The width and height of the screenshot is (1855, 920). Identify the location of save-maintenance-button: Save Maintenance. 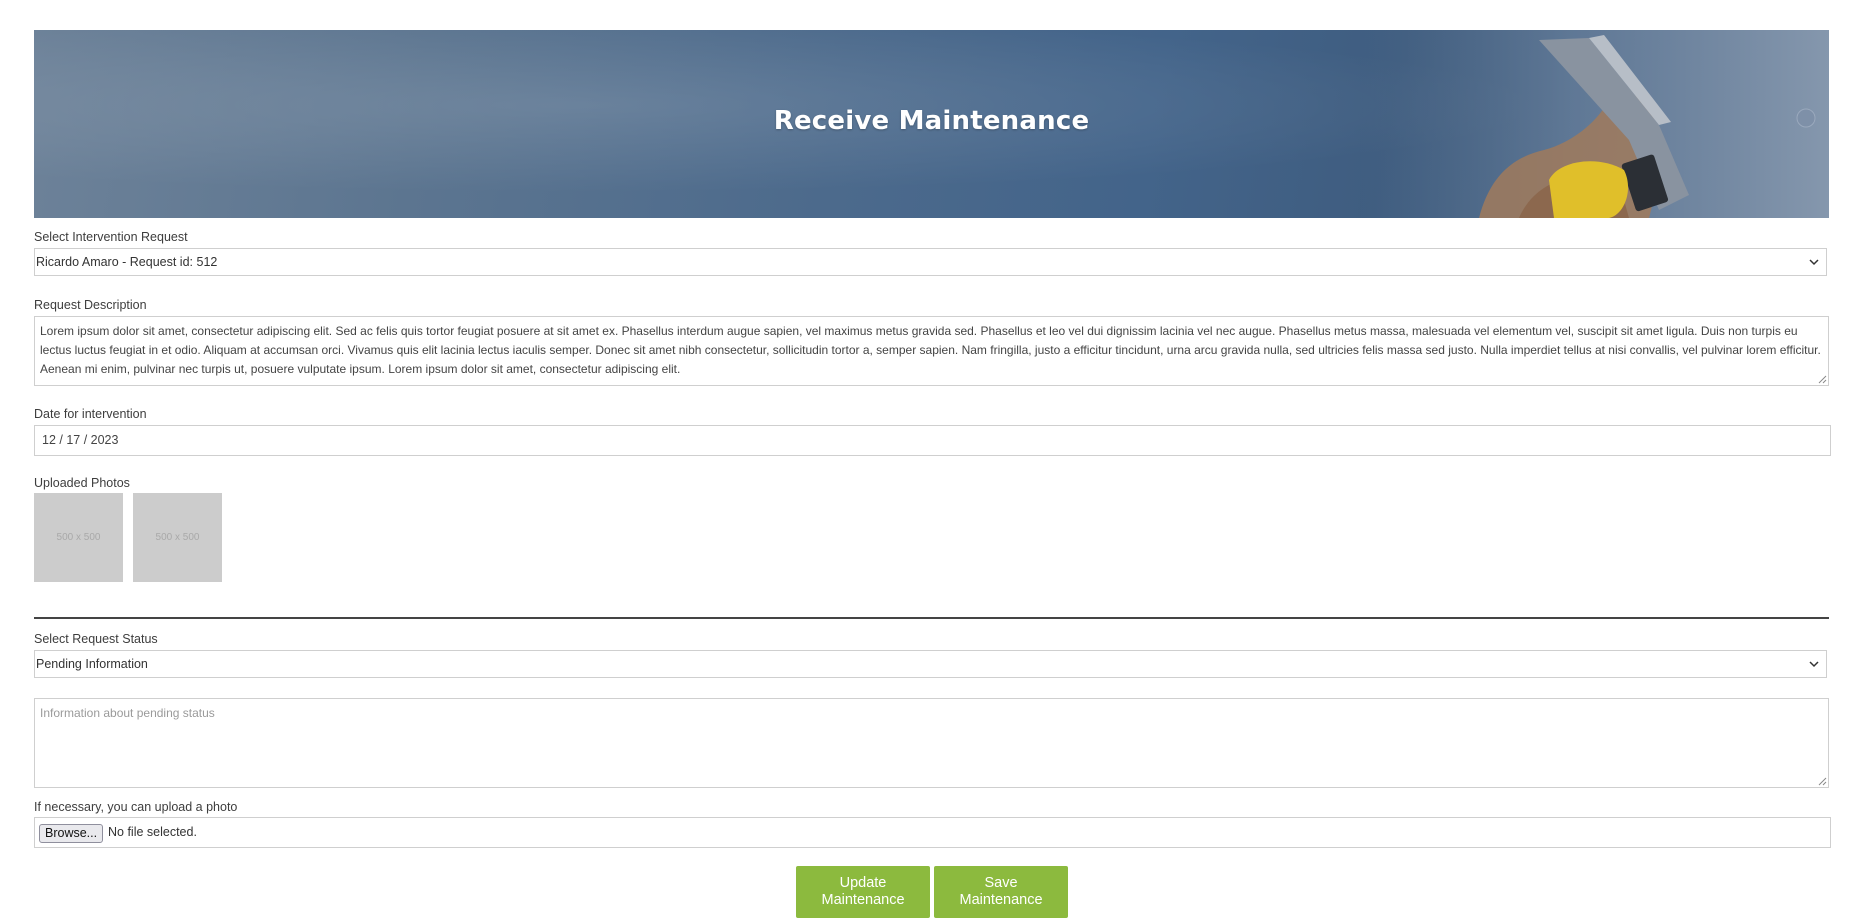
(1001, 892).